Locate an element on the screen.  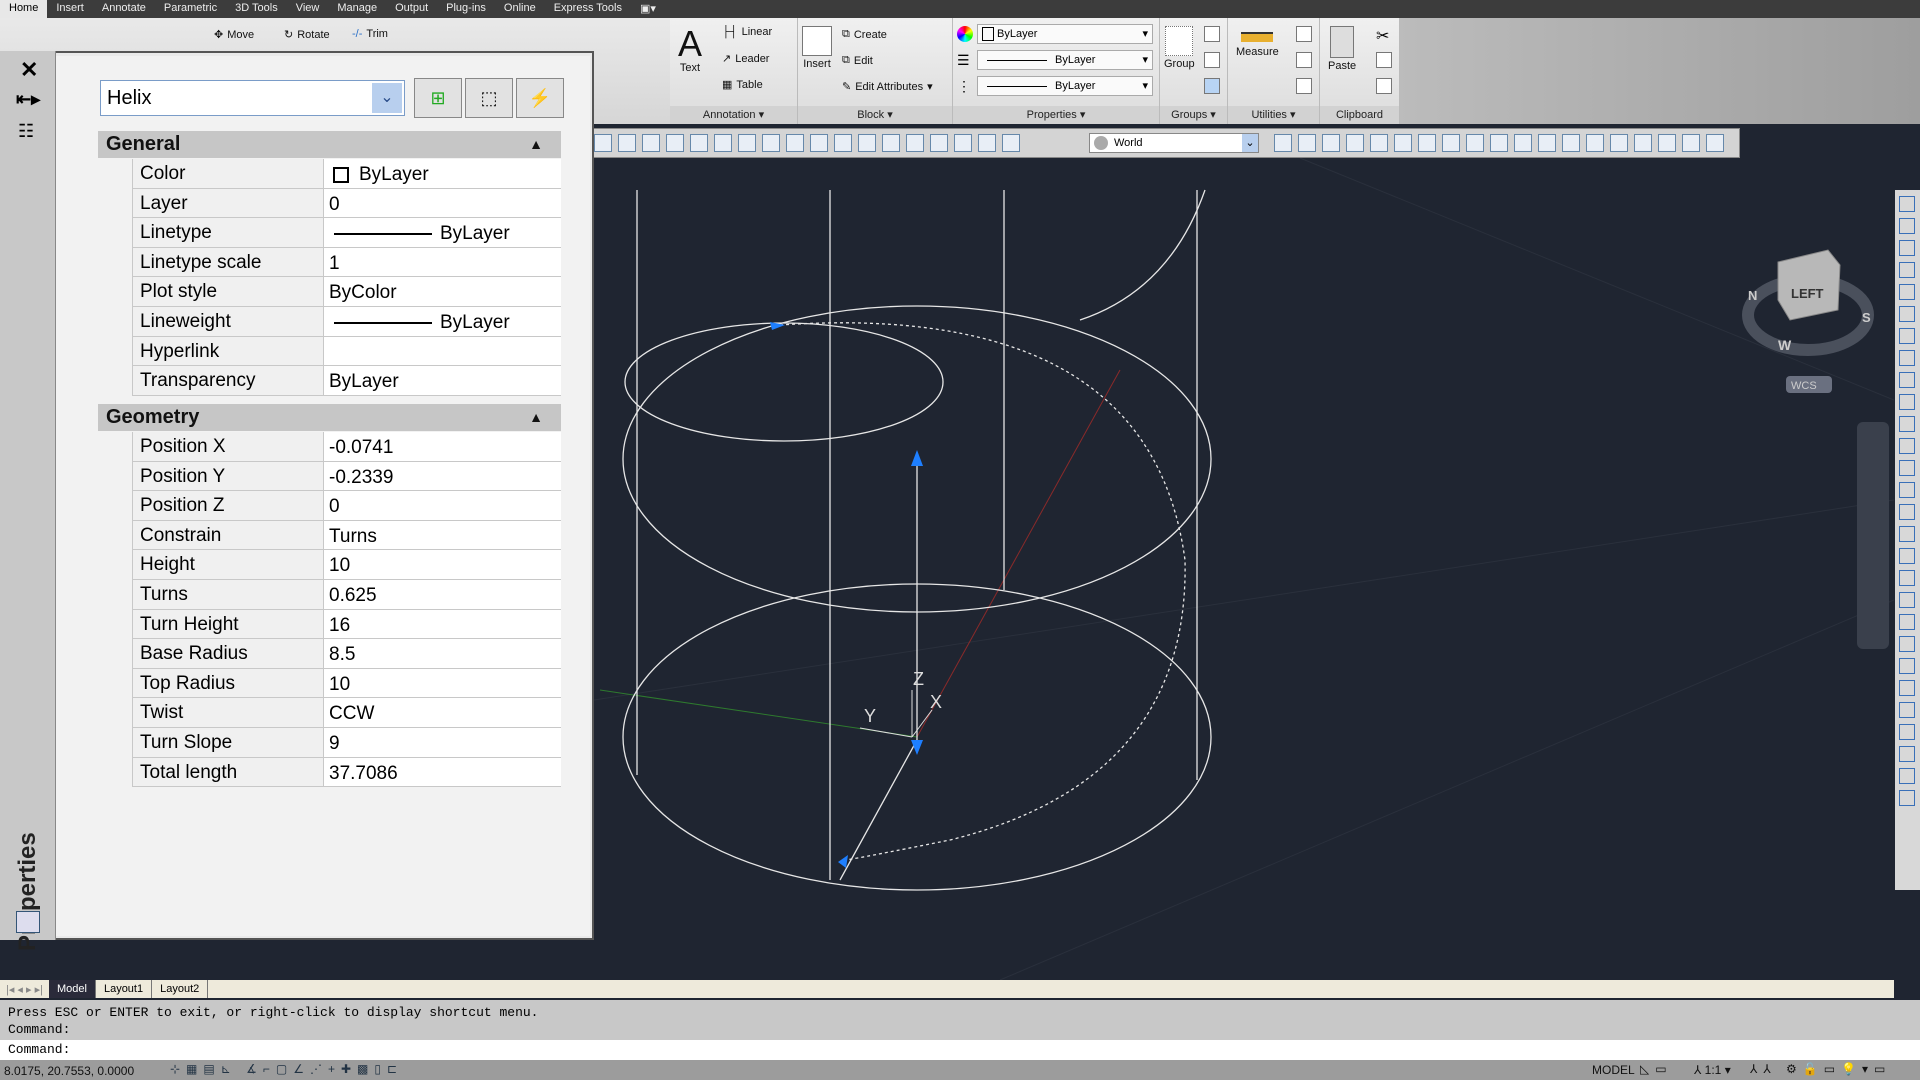
property-row: Top Radius 10 is located at coordinates (346, 683).